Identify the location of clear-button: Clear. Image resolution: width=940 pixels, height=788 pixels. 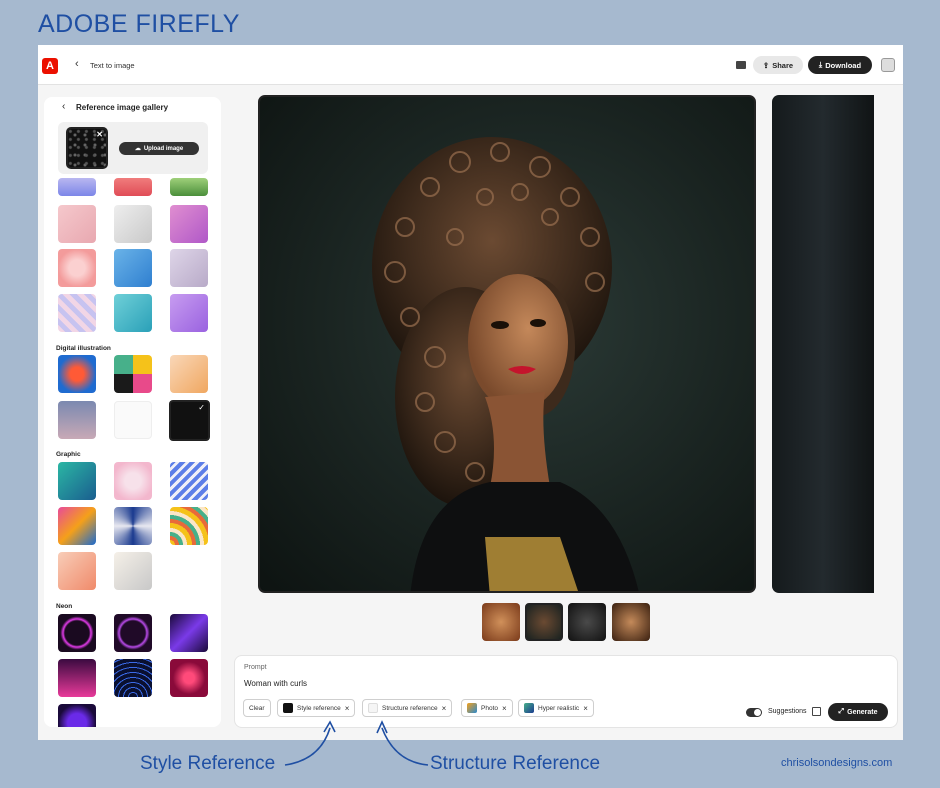
(257, 708).